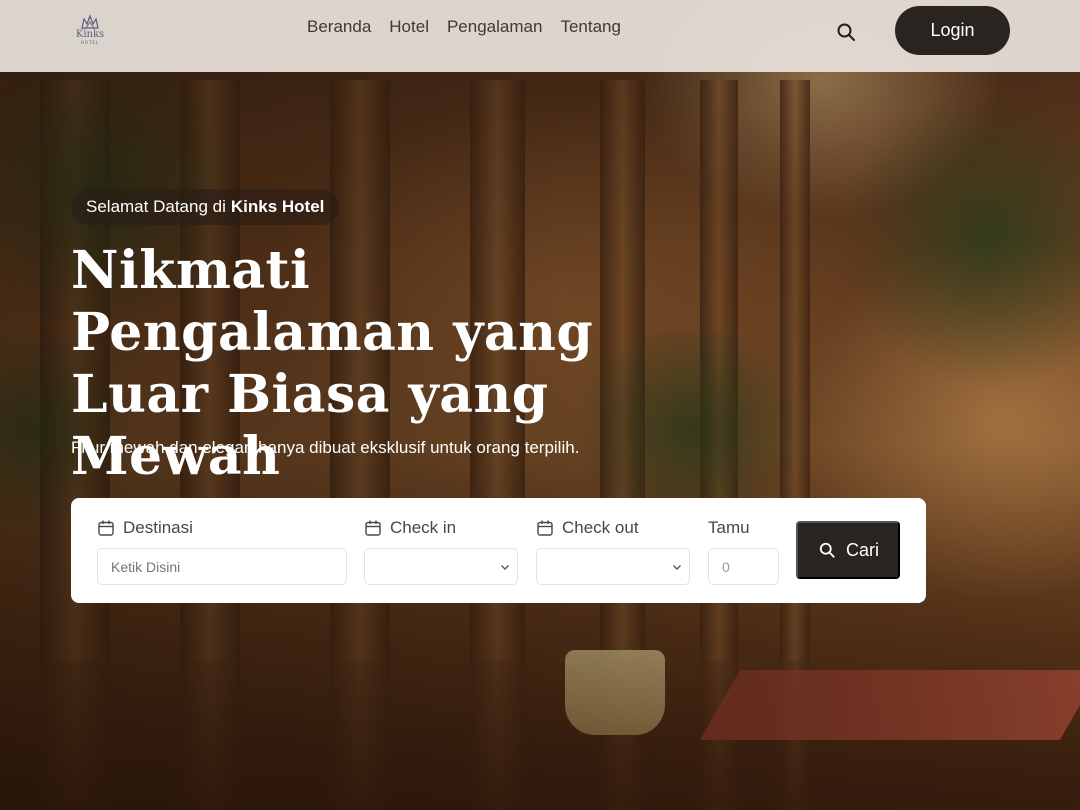  I want to click on login-button: Login, so click(952, 30).